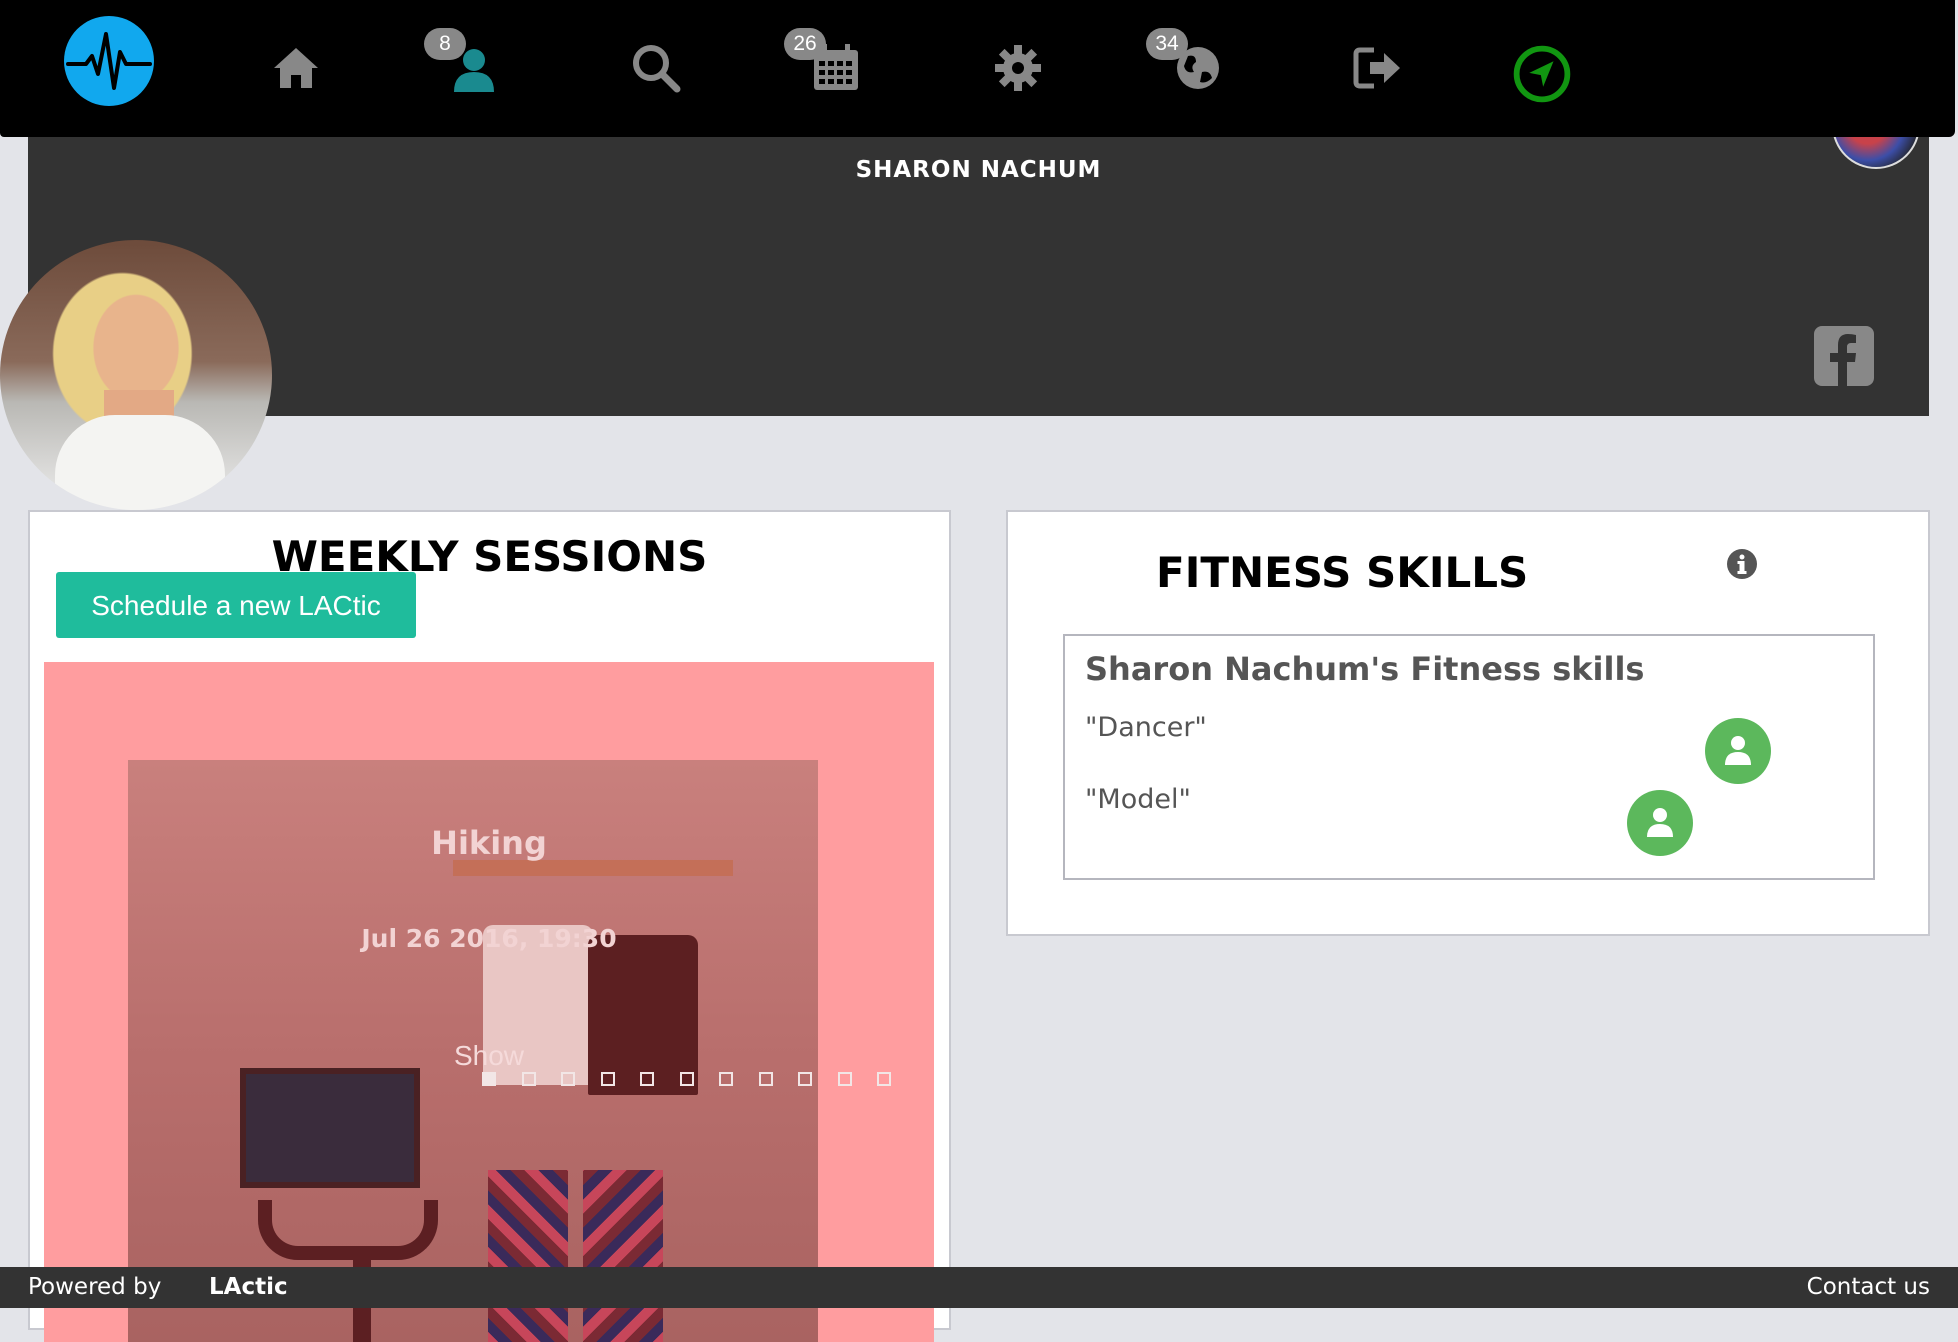 The width and height of the screenshot is (1958, 1342). I want to click on nav-friends: 8, so click(467, 66).